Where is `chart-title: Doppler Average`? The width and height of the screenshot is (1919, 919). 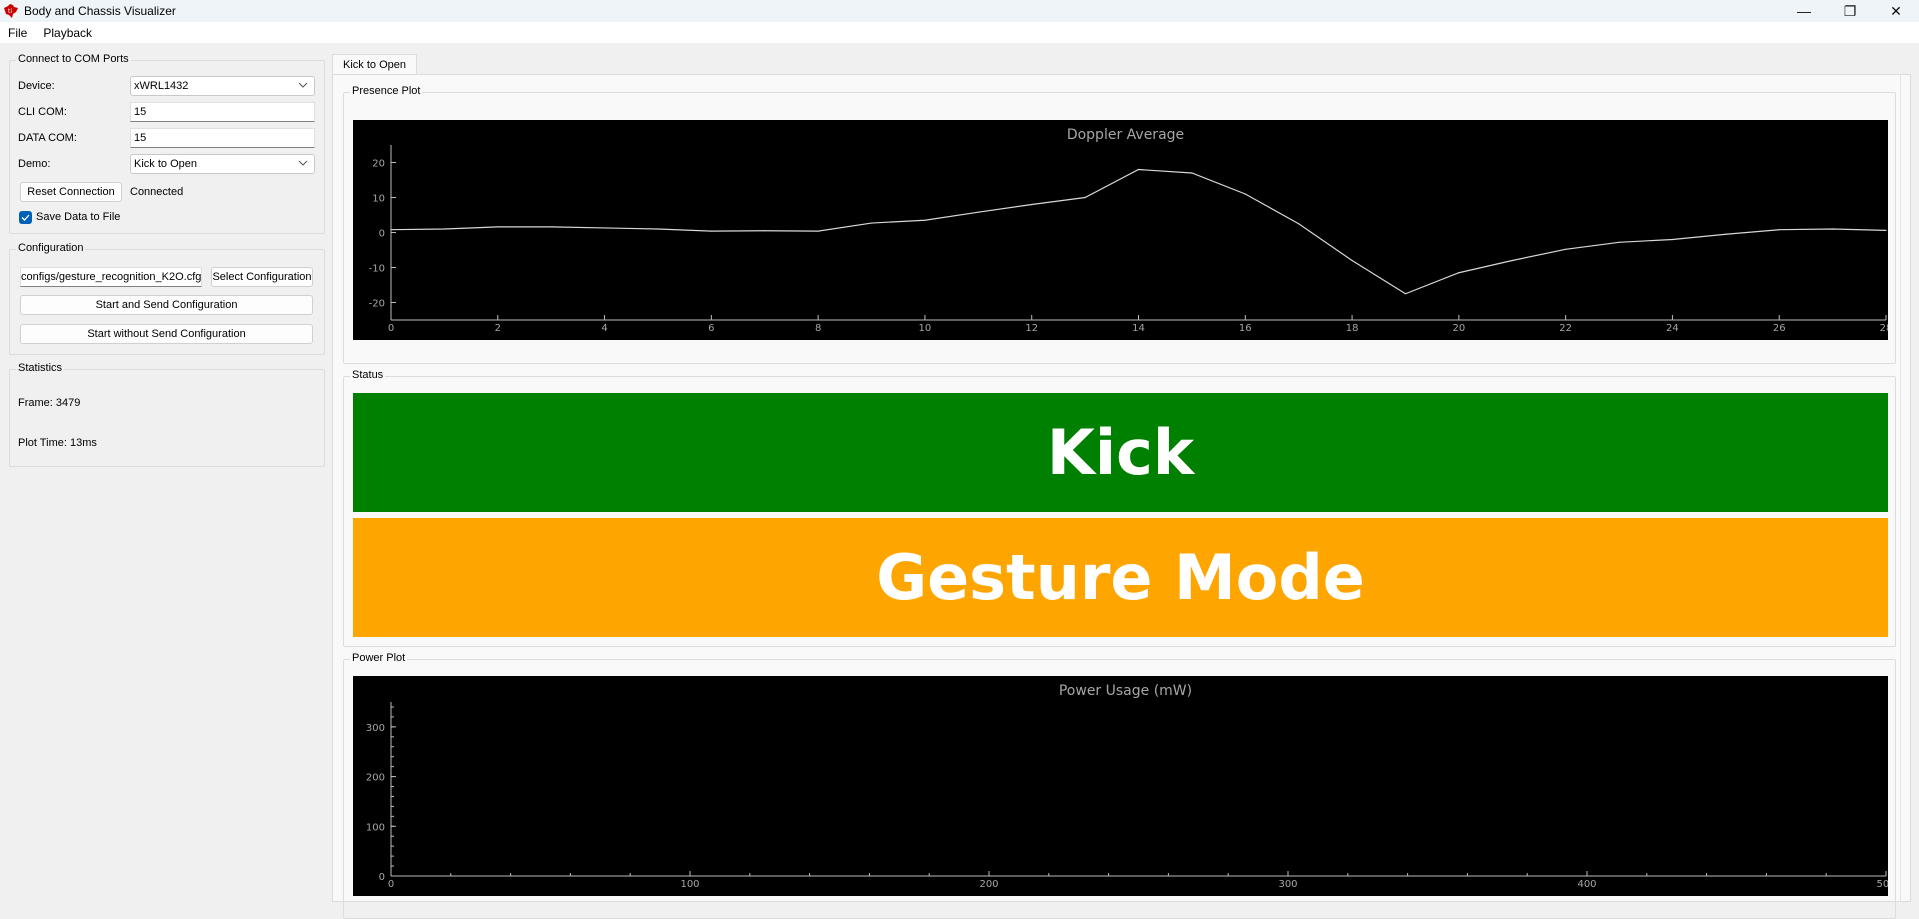
chart-title: Doppler Average is located at coordinates (1125, 135).